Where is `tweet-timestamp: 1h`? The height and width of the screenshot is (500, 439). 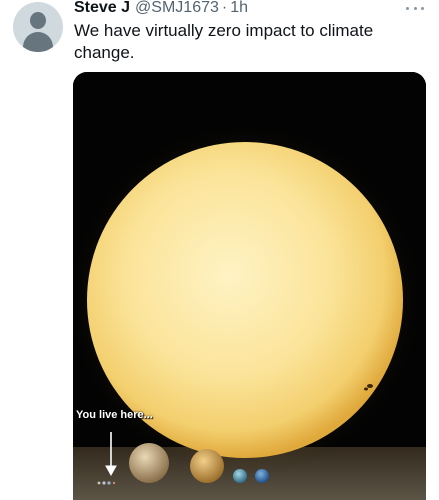
tweet-timestamp: 1h is located at coordinates (239, 9).